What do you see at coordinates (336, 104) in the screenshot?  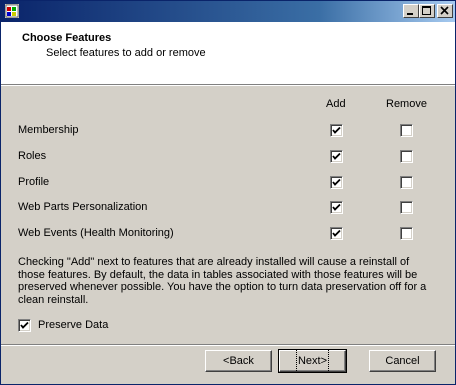 I see `add-column-header: Add` at bounding box center [336, 104].